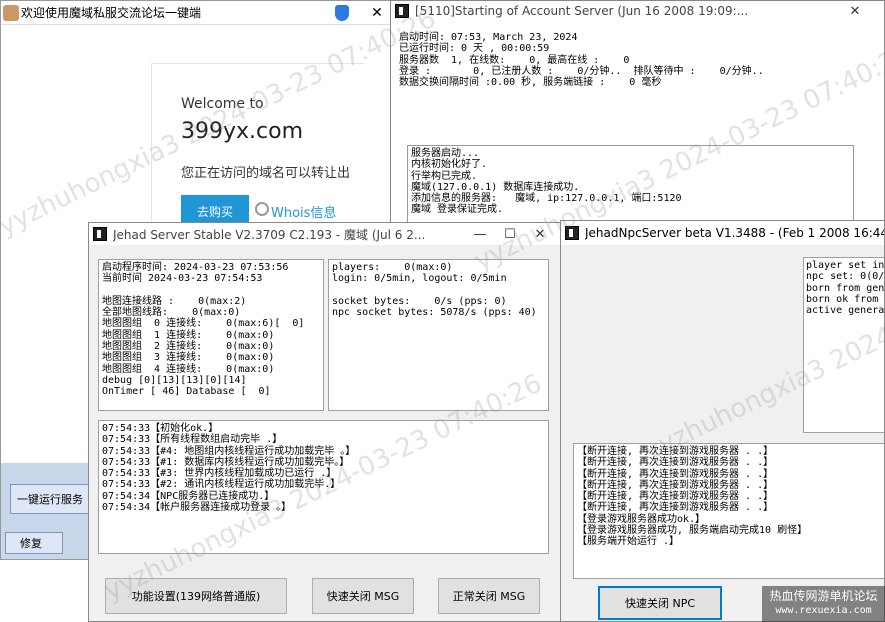 The height and width of the screenshot is (622, 885). I want to click on stat-line: 当前时间 2024-03-23 07:54:53, so click(182, 279).